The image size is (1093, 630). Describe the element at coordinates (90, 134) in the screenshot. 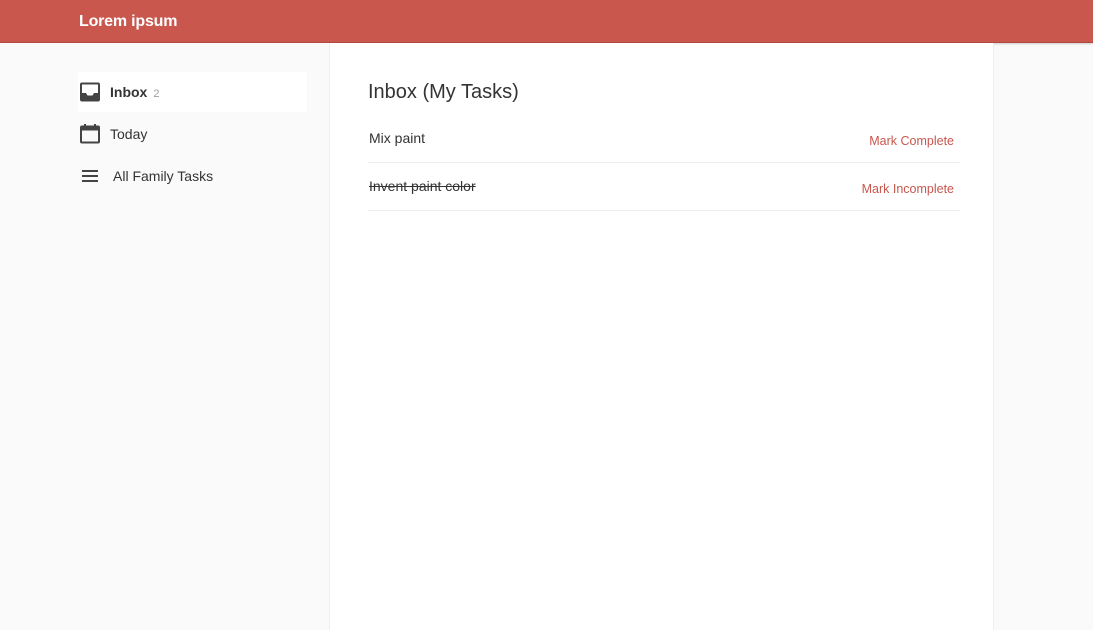

I see `calendar-icon` at that location.